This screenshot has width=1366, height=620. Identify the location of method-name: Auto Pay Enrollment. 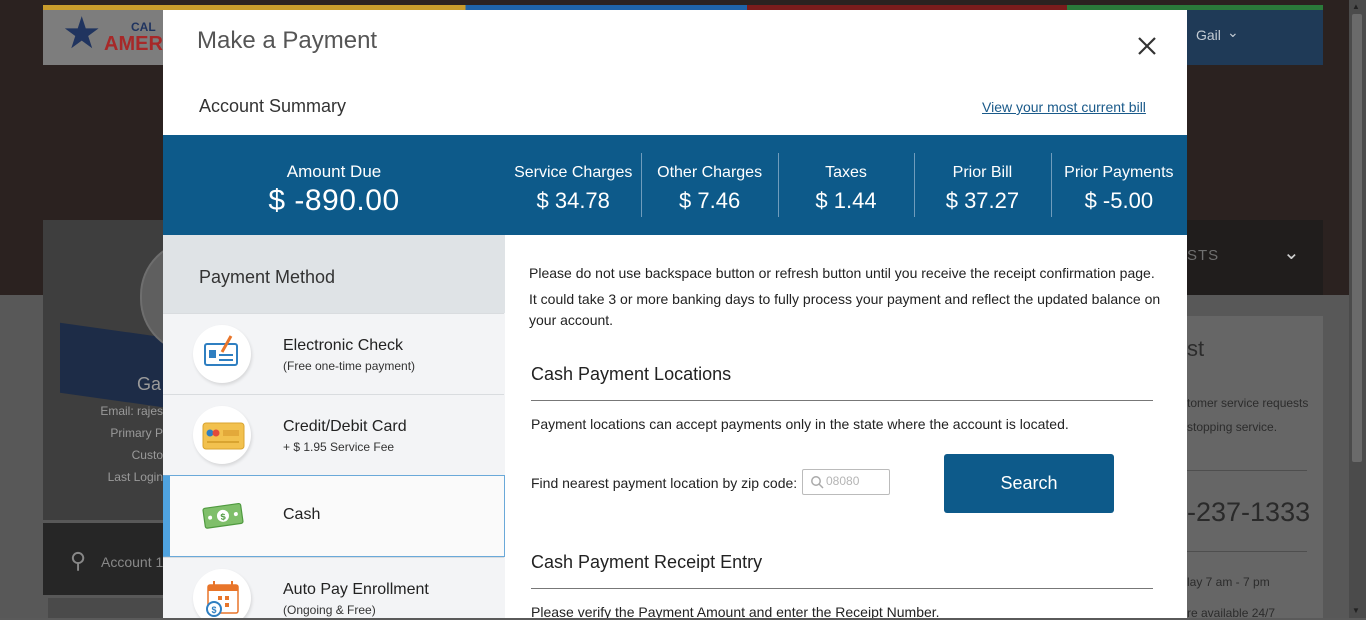
(356, 589).